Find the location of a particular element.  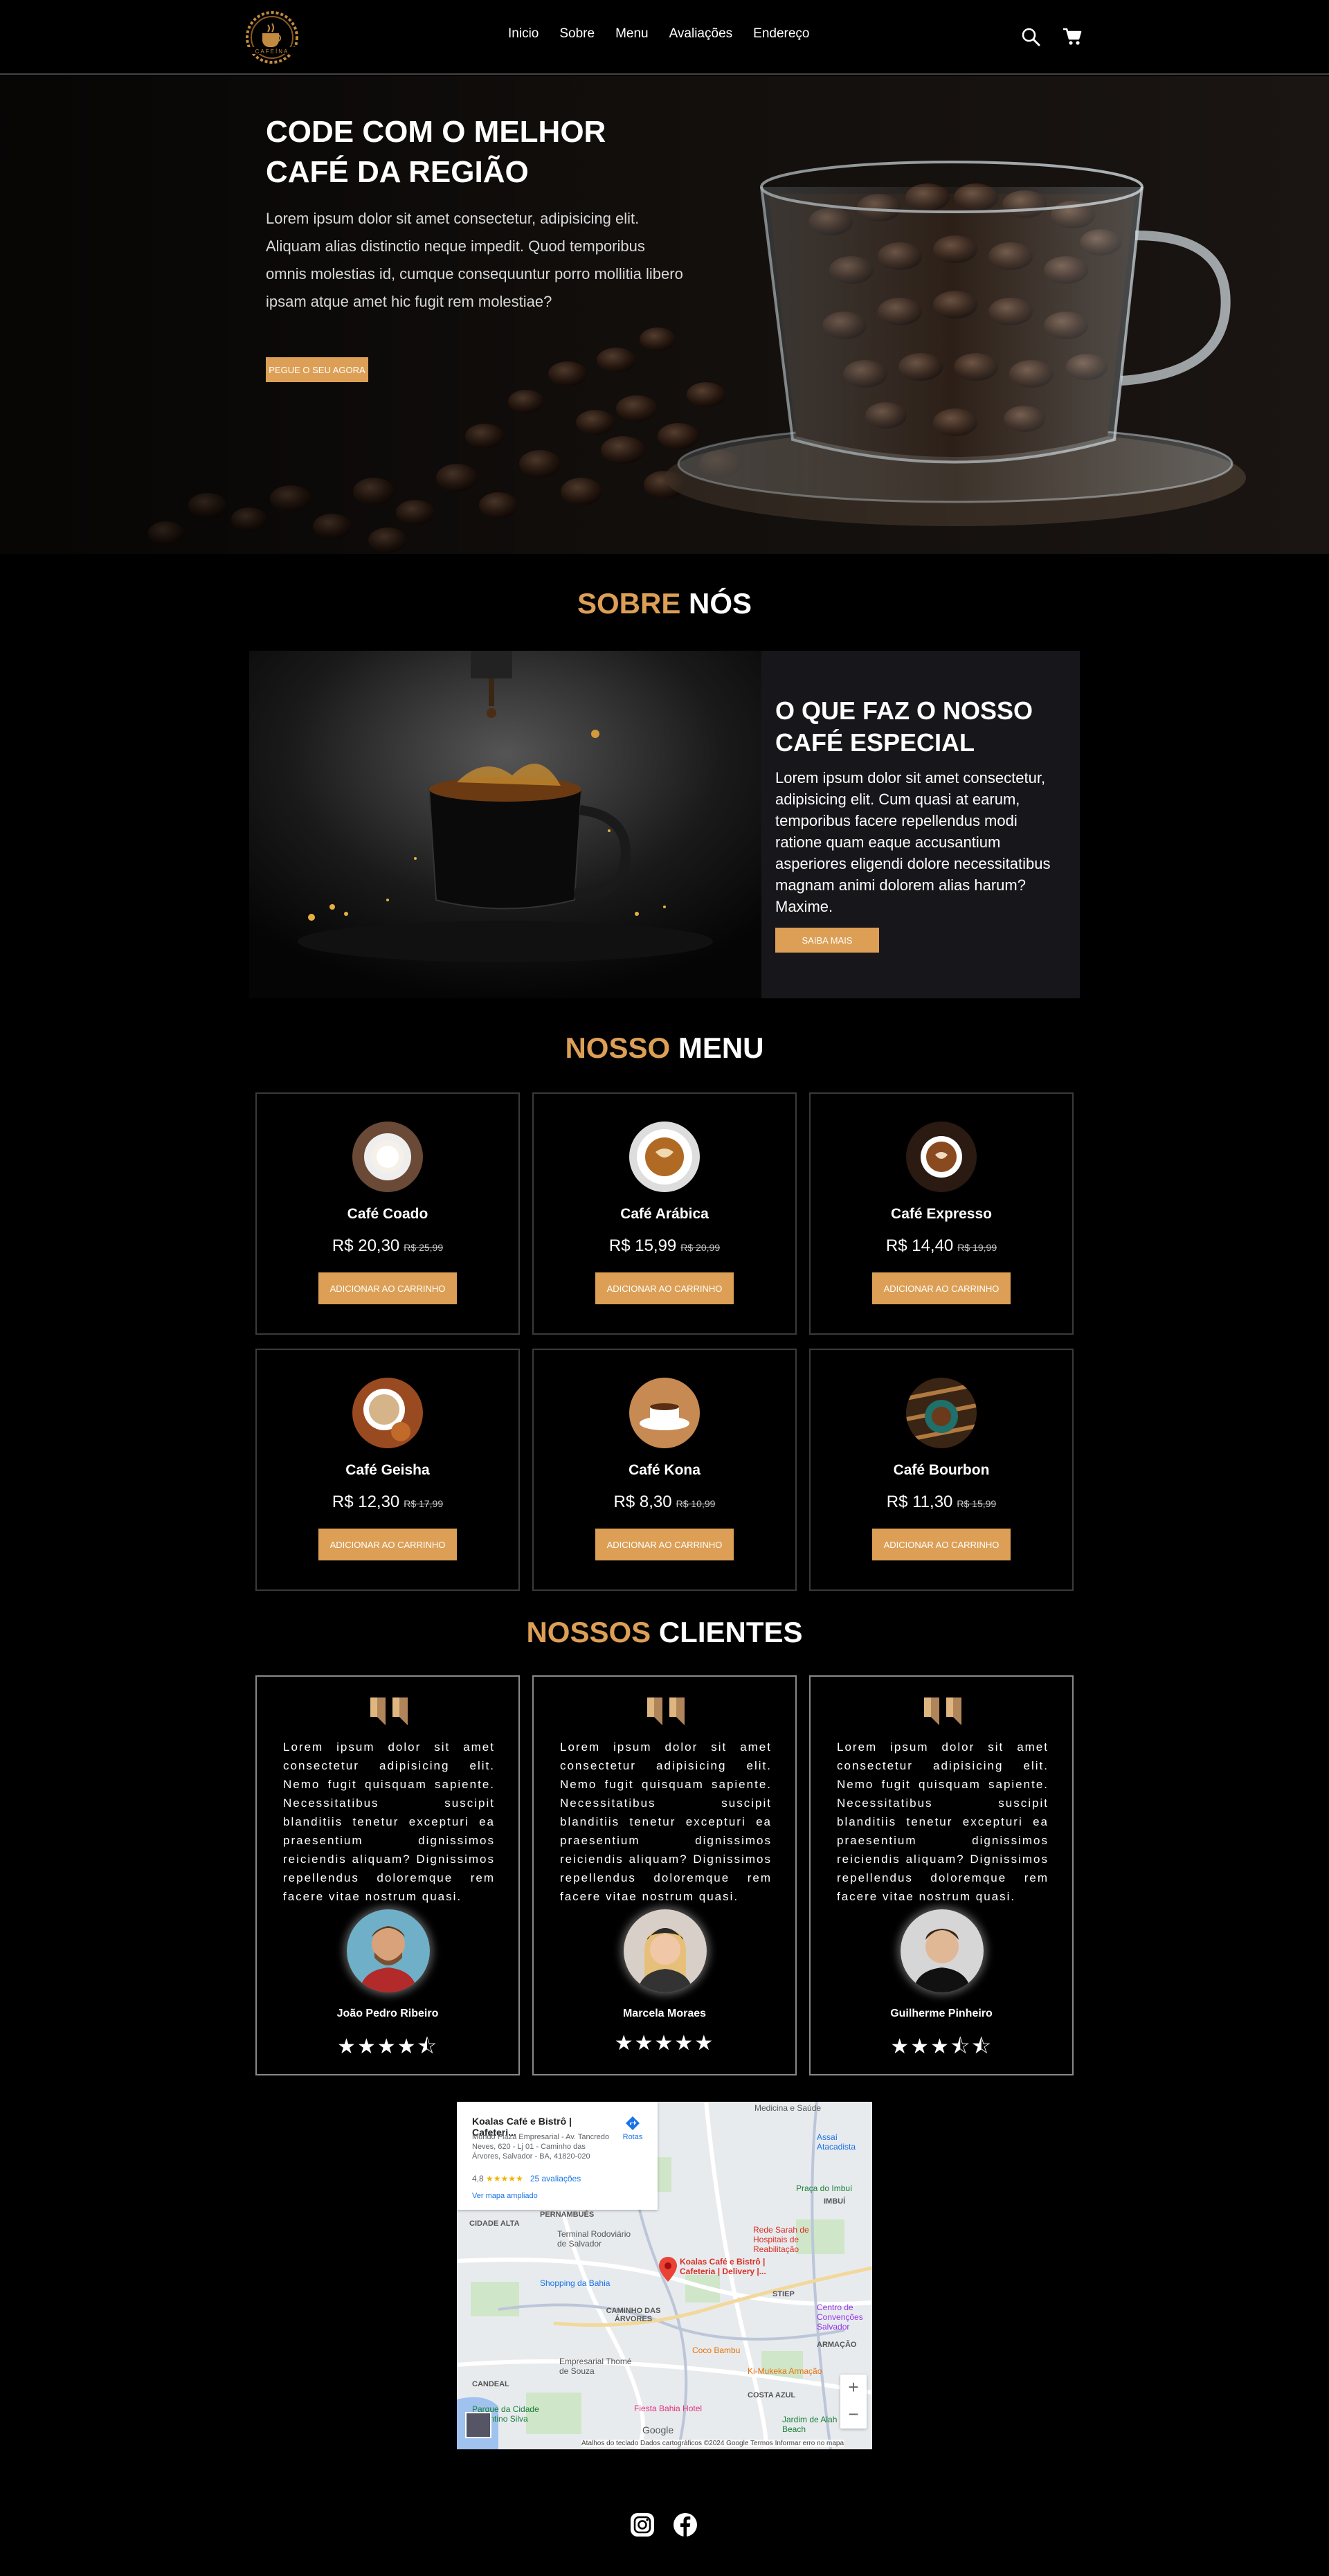

map-label: ARMAÇÃO is located at coordinates (837, 2345).